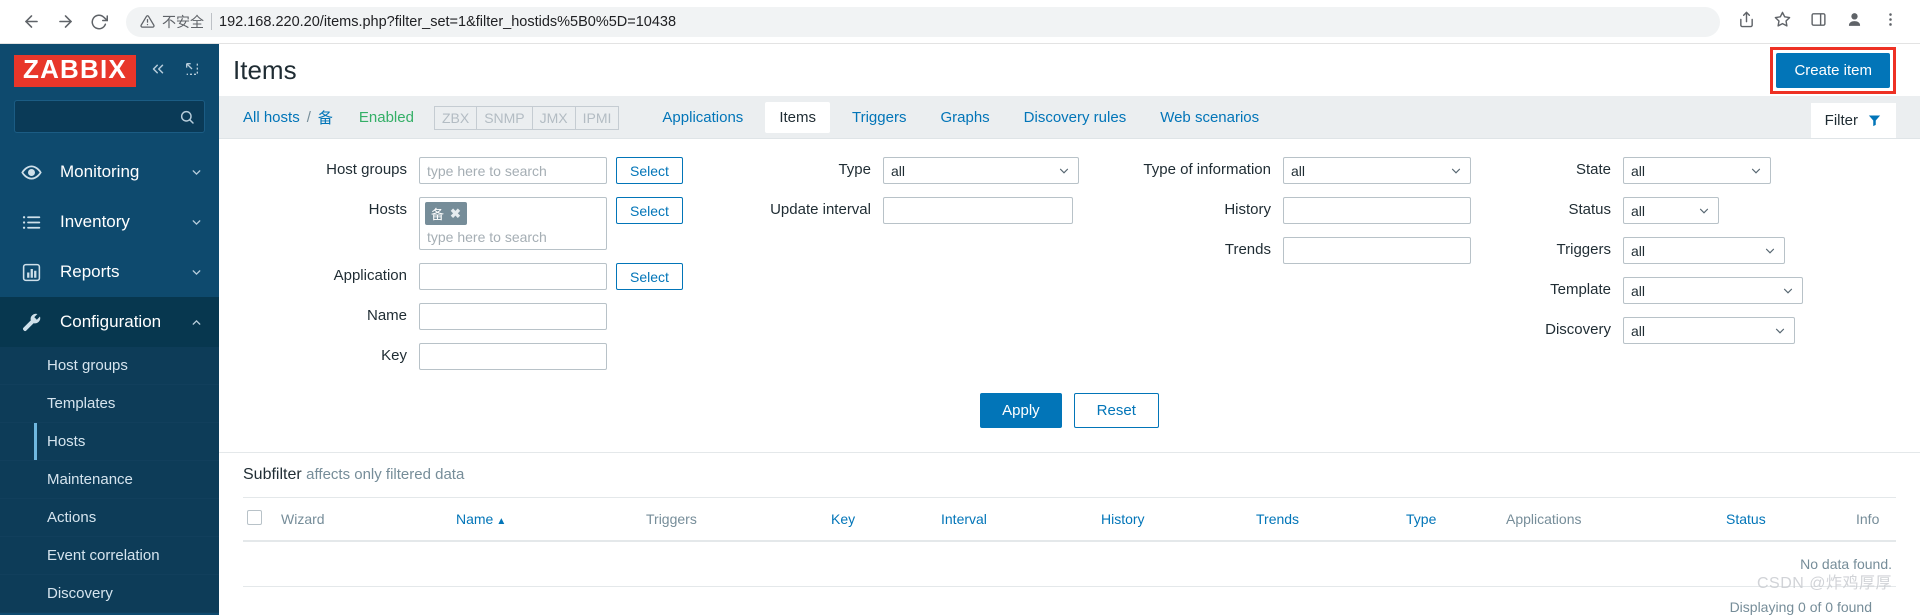 This screenshot has height=615, width=1920. What do you see at coordinates (1452, 519) in the screenshot?
I see `column-type: Type` at bounding box center [1452, 519].